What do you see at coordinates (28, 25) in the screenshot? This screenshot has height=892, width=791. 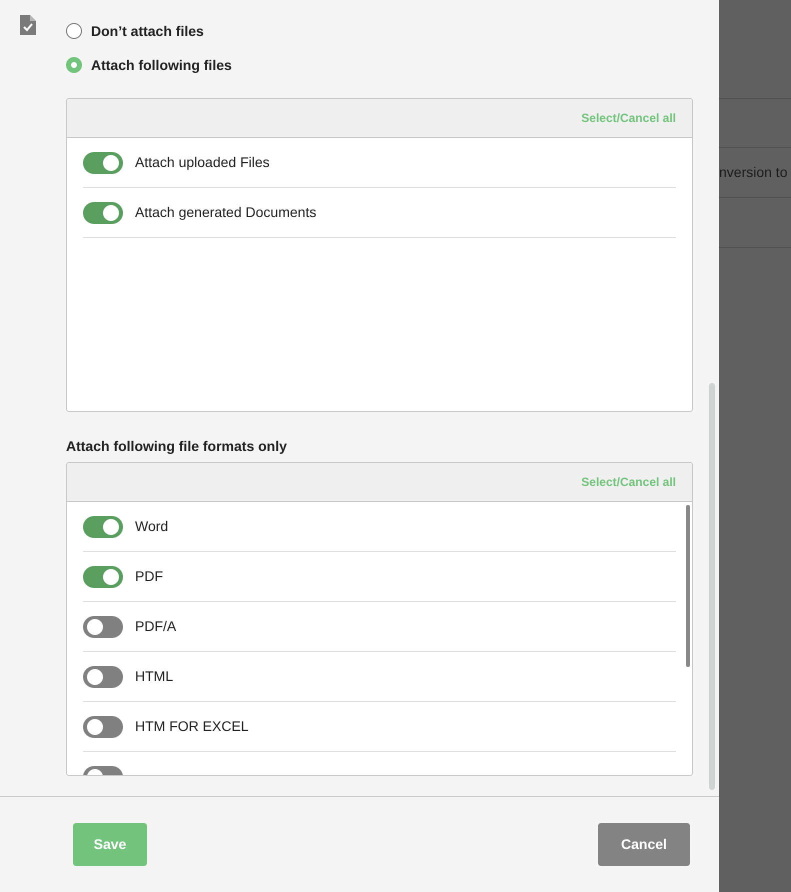 I see `document-check-icon` at bounding box center [28, 25].